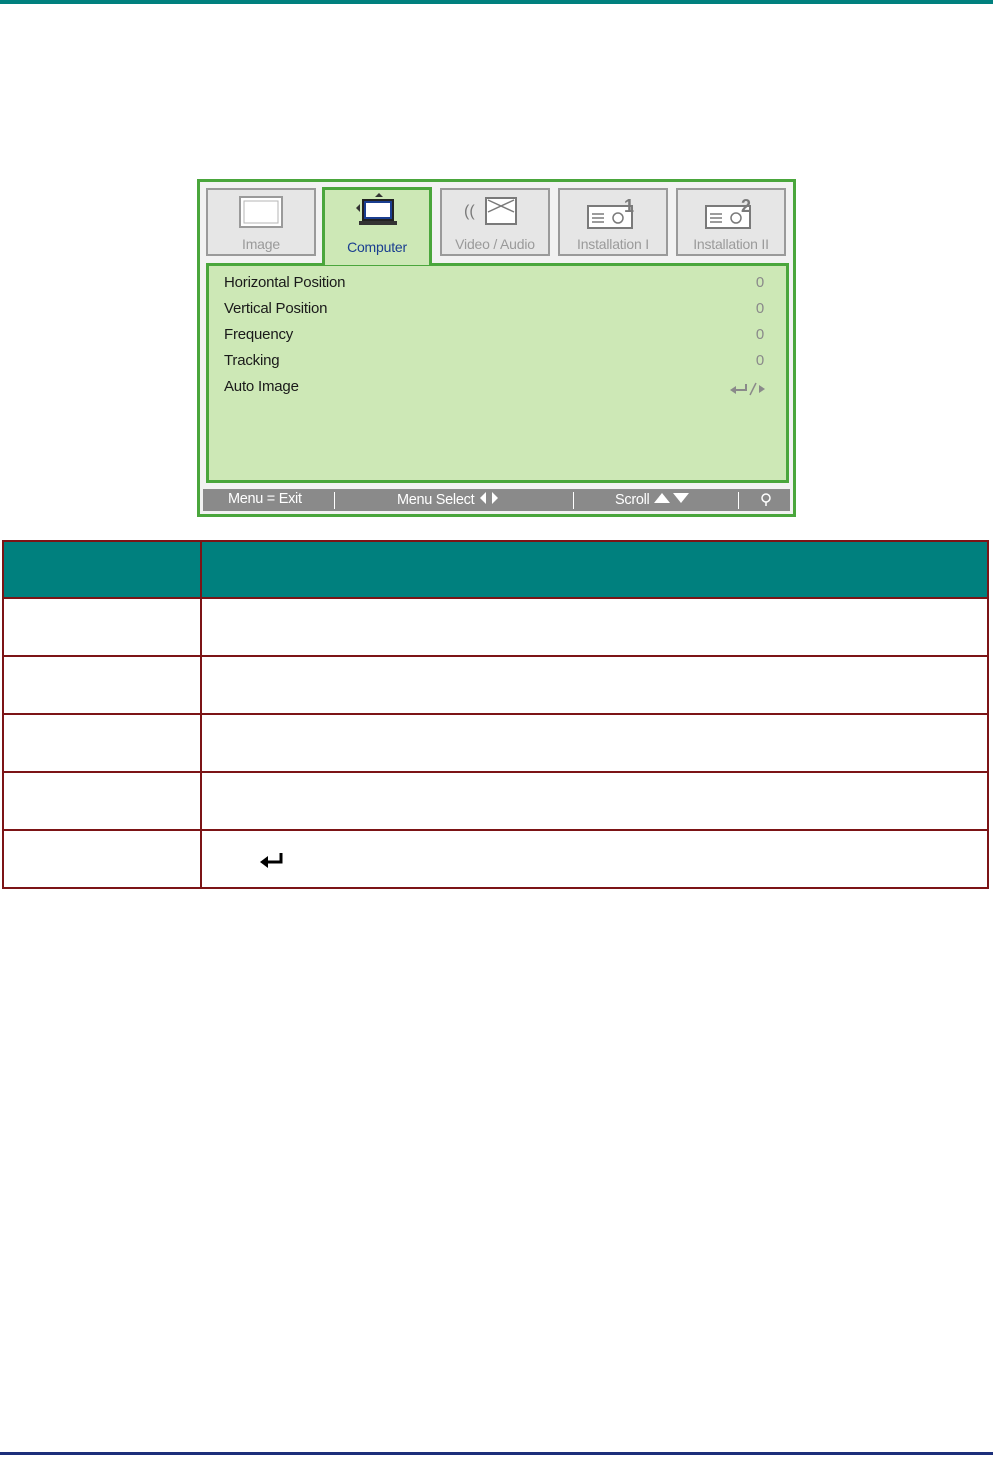  What do you see at coordinates (495, 244) in the screenshot?
I see `tab-video-audio-label: Video / Audio` at bounding box center [495, 244].